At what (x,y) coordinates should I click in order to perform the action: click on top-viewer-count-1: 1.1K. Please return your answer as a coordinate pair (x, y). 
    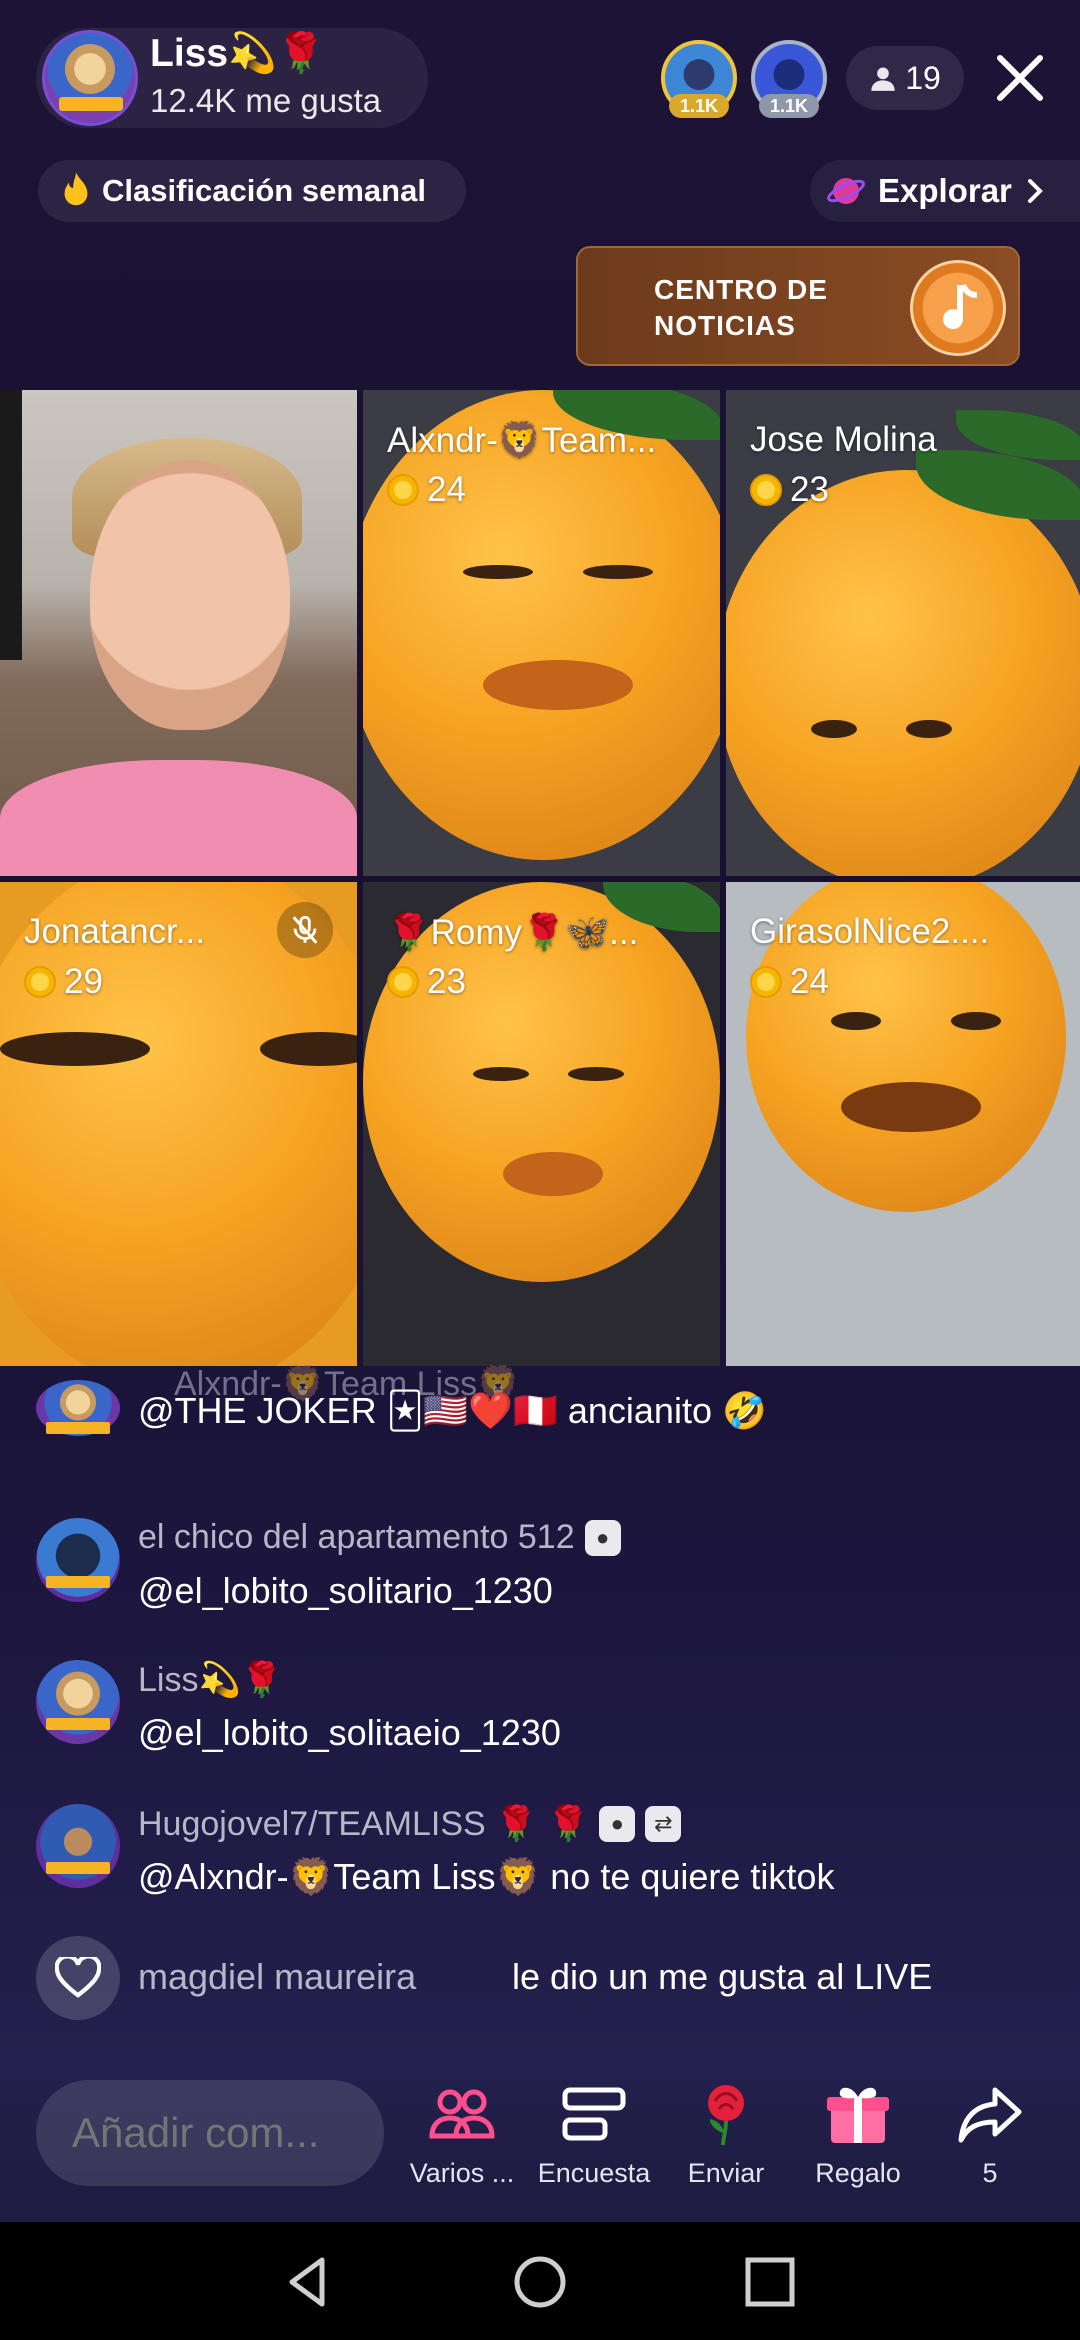
    Looking at the image, I should click on (699, 106).